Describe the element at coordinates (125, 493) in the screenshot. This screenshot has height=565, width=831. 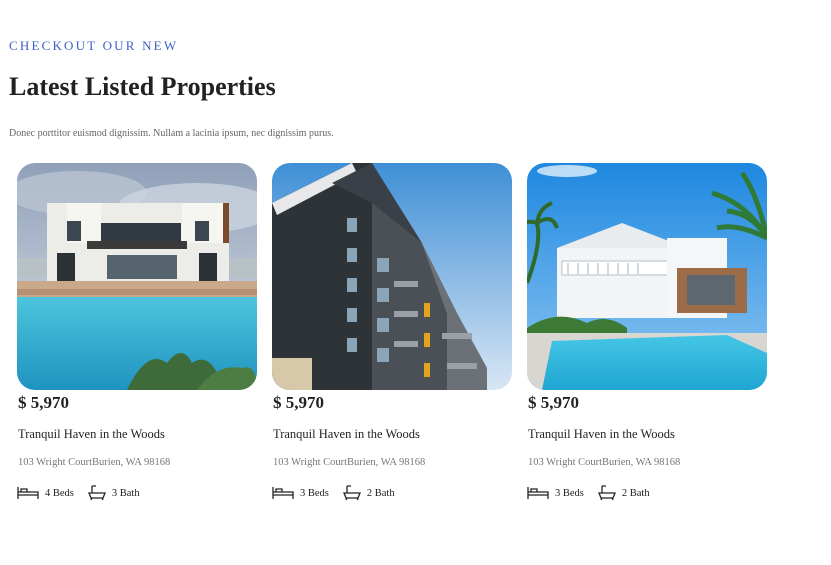
I see `baths-label: 3 Bath` at that location.